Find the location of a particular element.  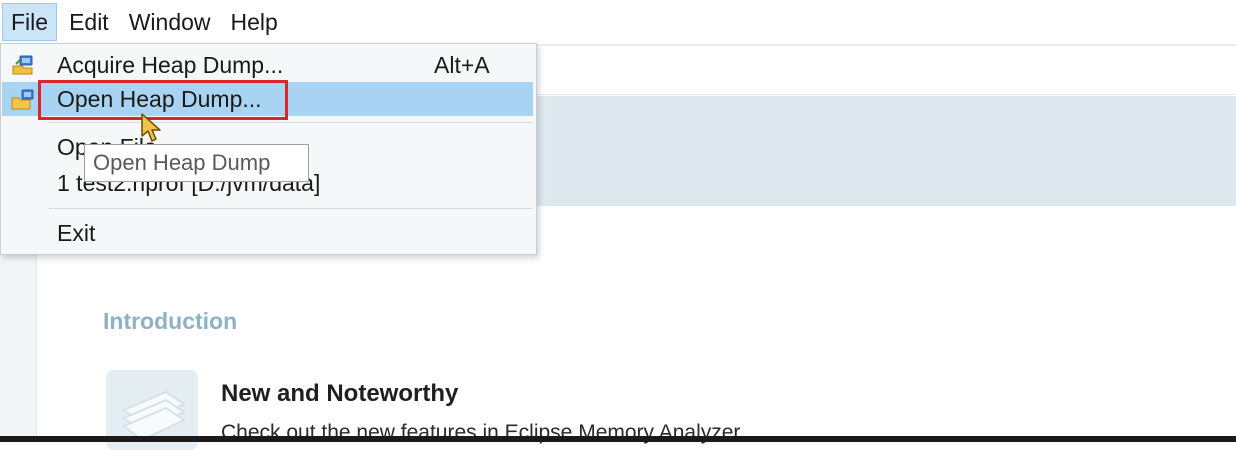

tooltip: Open Heap Dump is located at coordinates (196, 163).